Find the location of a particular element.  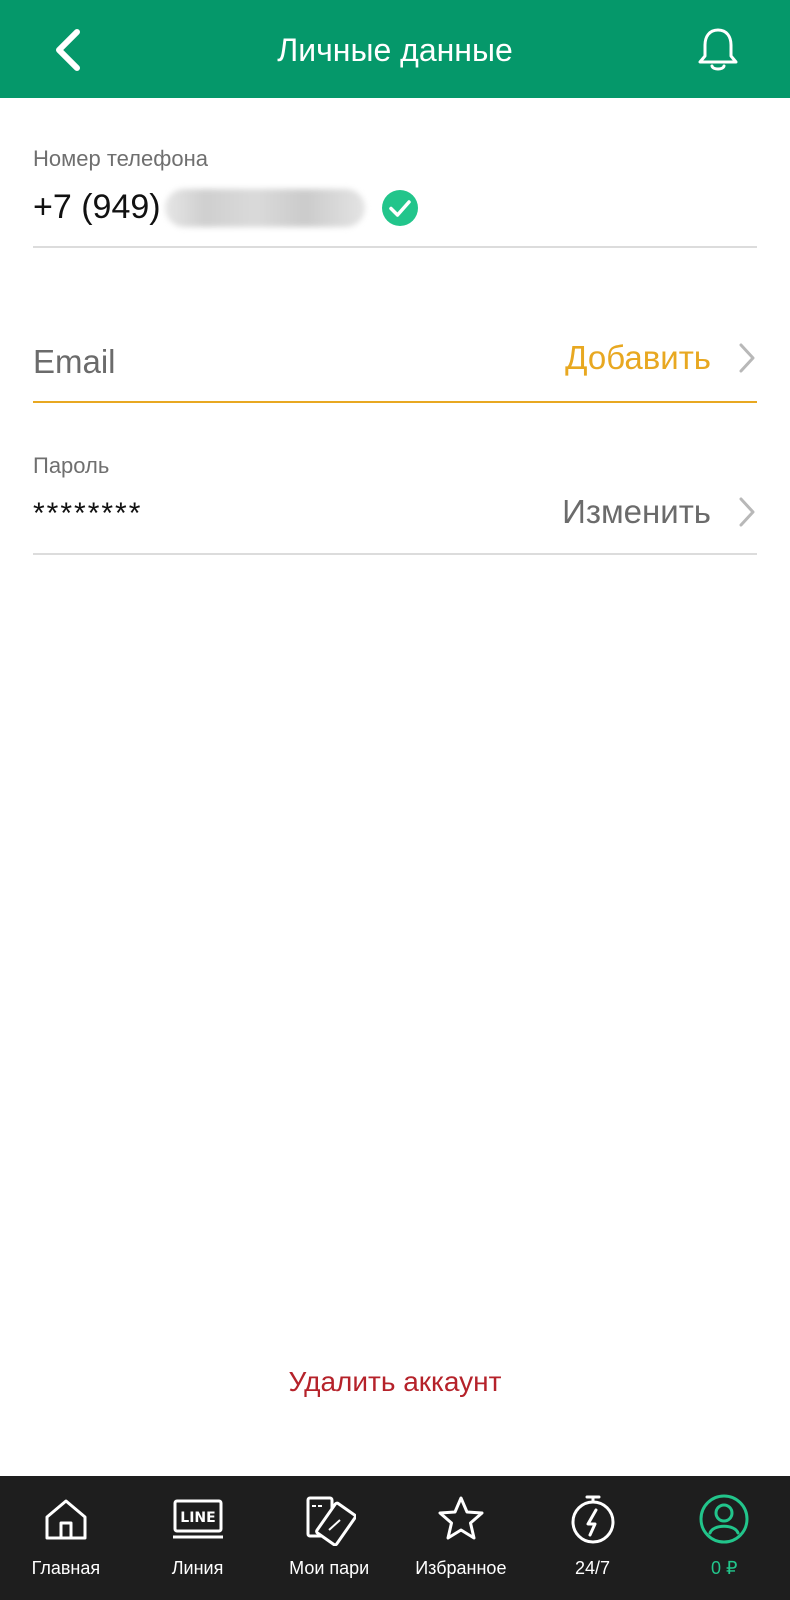

phone-value-prefix: +7 (949) is located at coordinates (97, 207).